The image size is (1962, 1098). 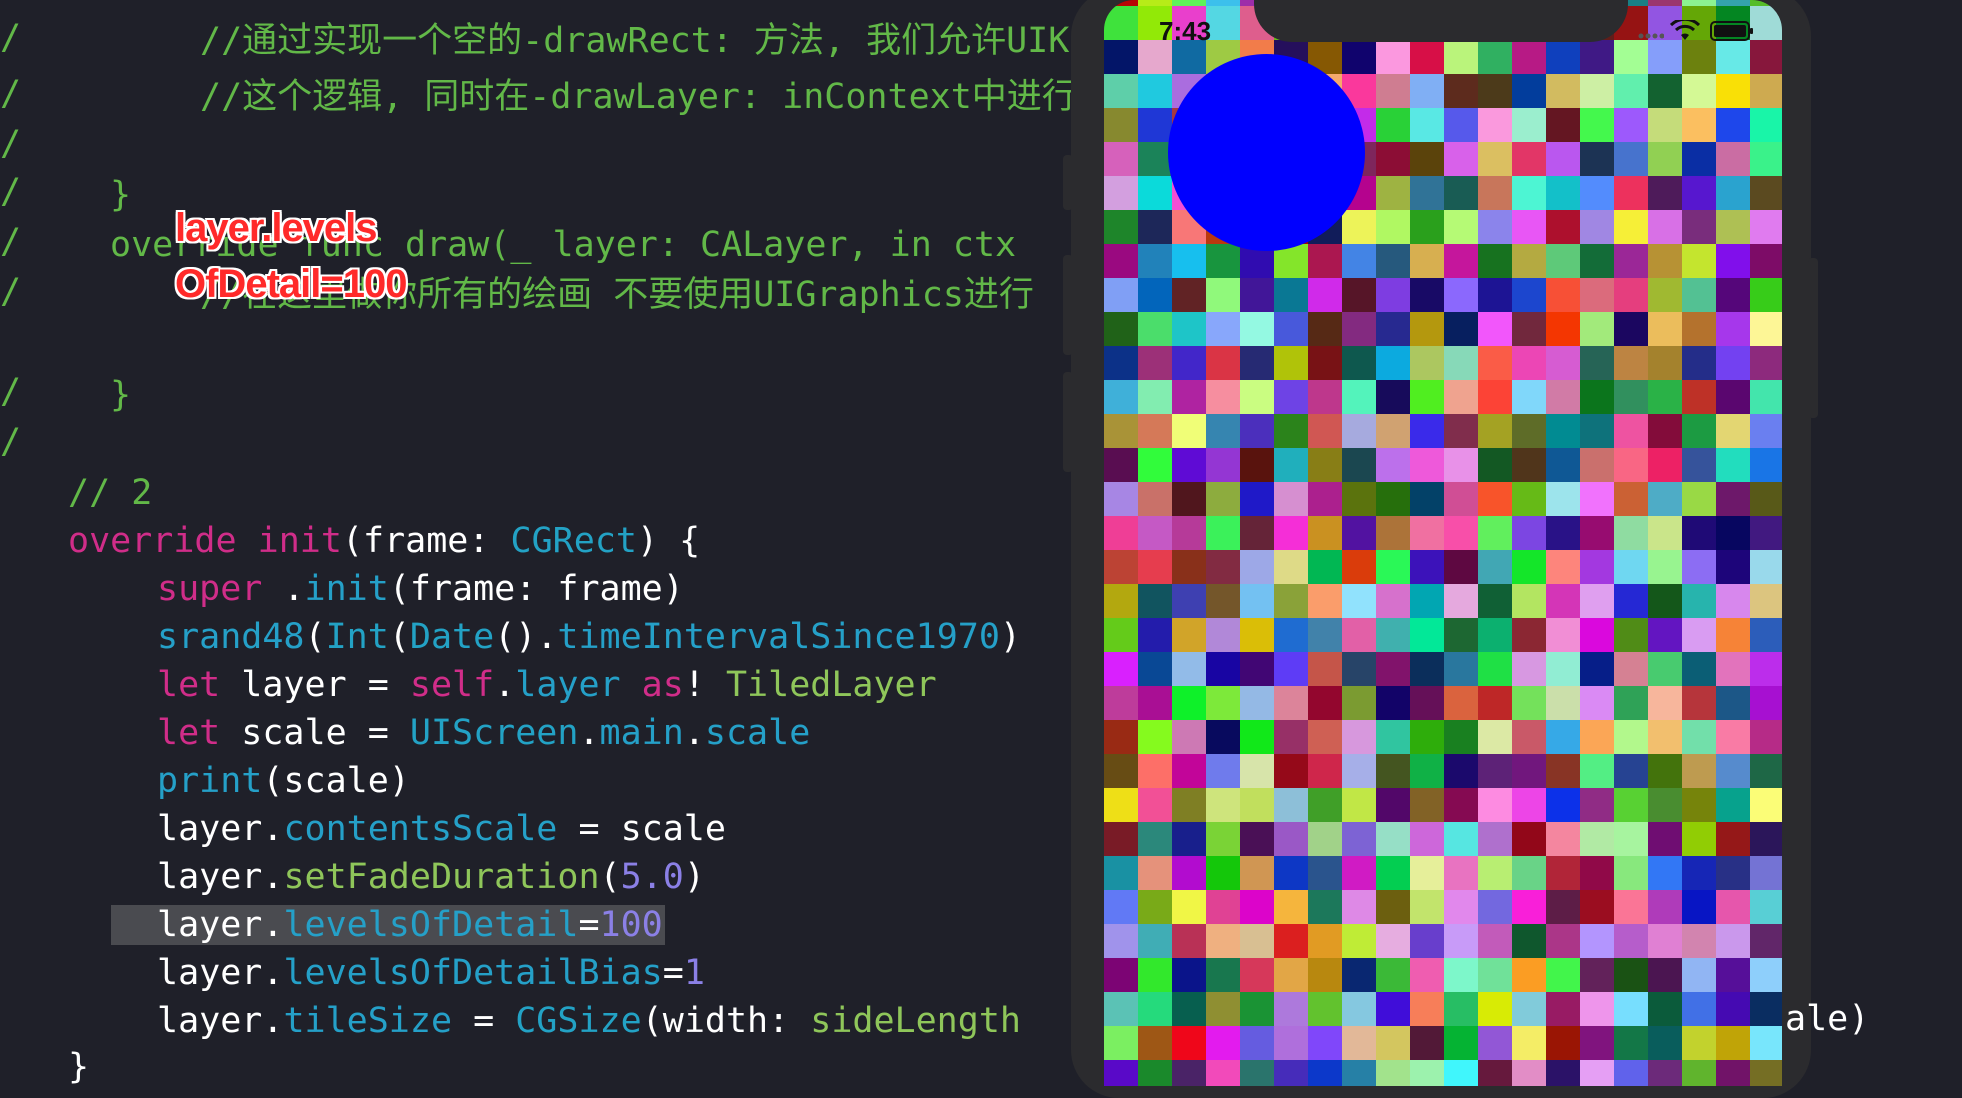 What do you see at coordinates (1185, 31) in the screenshot?
I see `status-time: 7:43` at bounding box center [1185, 31].